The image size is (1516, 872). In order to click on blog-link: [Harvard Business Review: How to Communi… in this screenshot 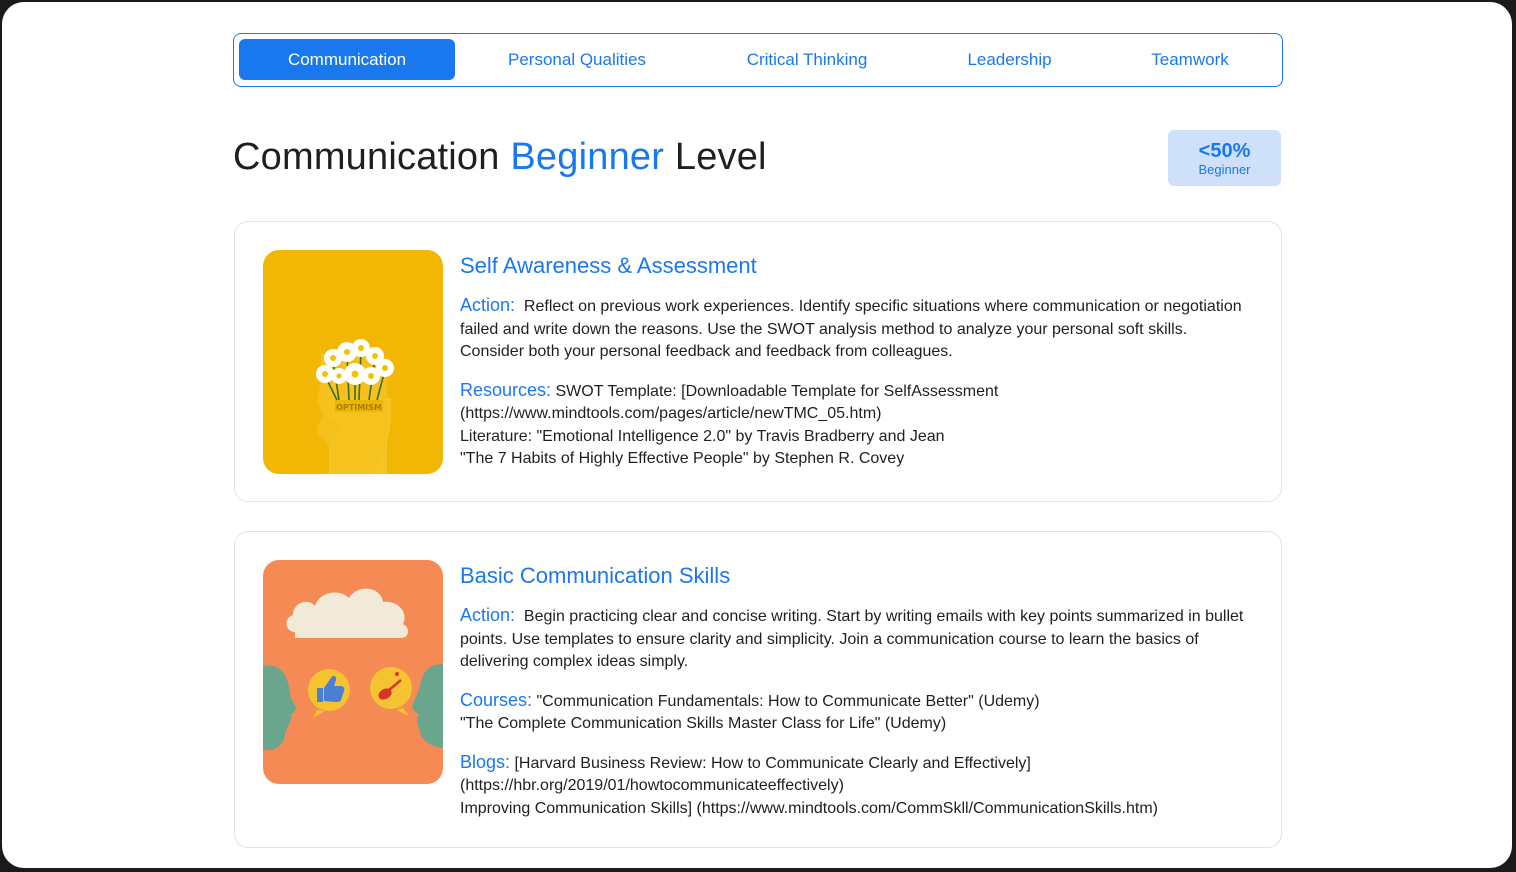, I will do `click(745, 775)`.